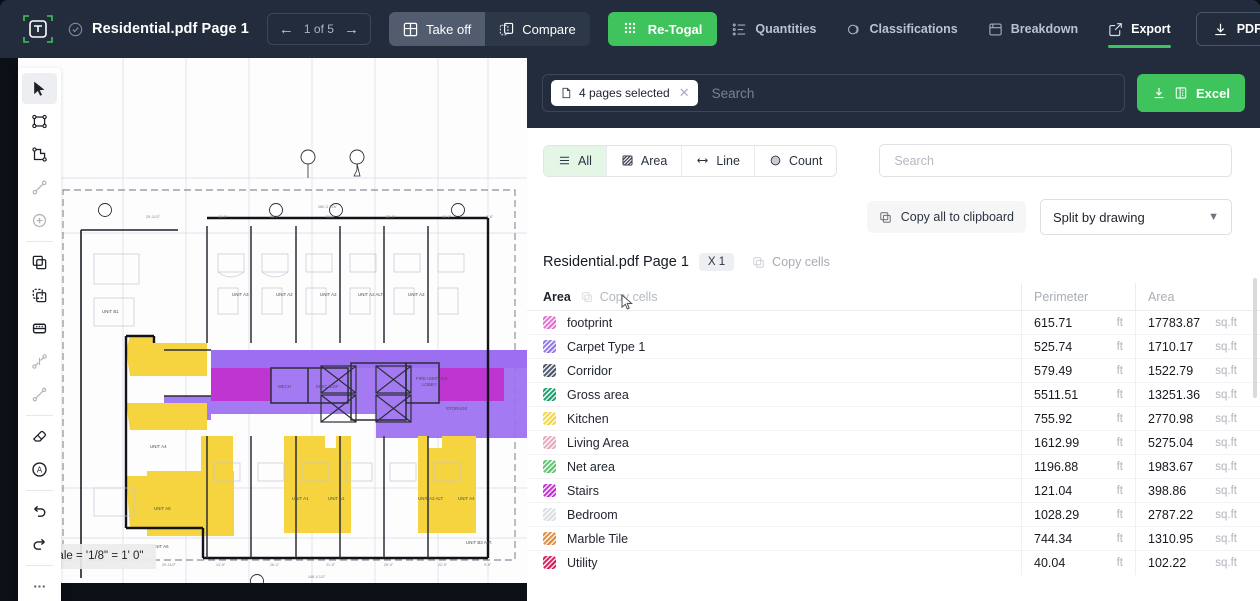  Describe the element at coordinates (1078, 370) in the screenshot. I see `cell-perimeter: 579.49 ft` at that location.